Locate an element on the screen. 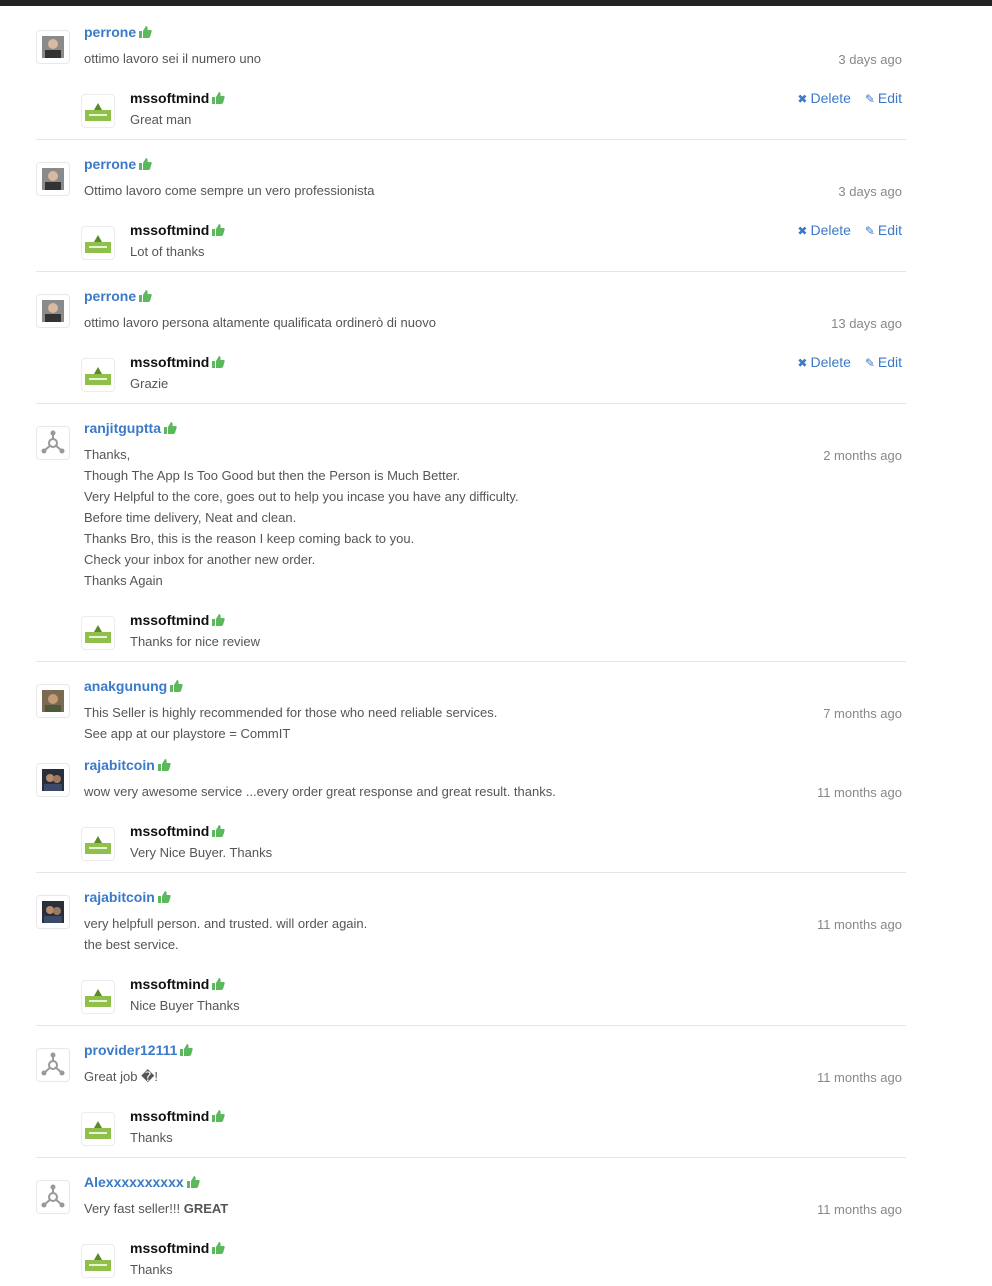  reply-text: Nice Buyer Thanks is located at coordinates (185, 1005).